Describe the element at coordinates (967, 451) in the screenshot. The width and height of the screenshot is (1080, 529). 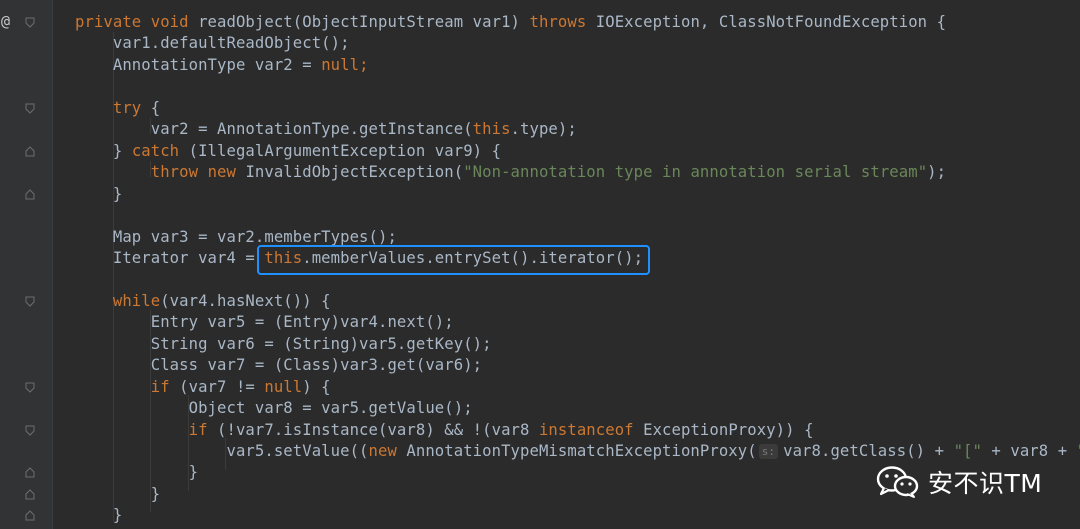
I see `code-token: "["` at that location.